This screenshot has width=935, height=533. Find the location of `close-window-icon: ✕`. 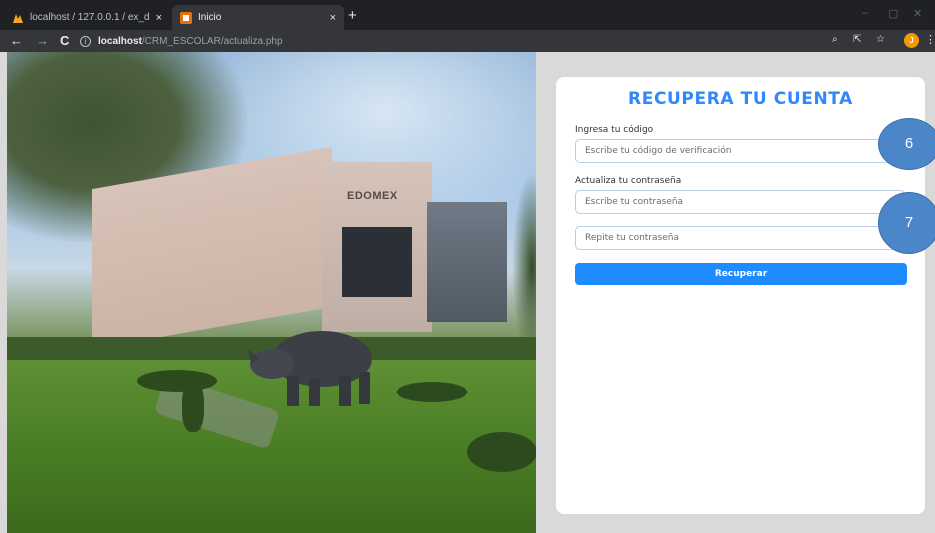

close-window-icon: ✕ is located at coordinates (917, 13).